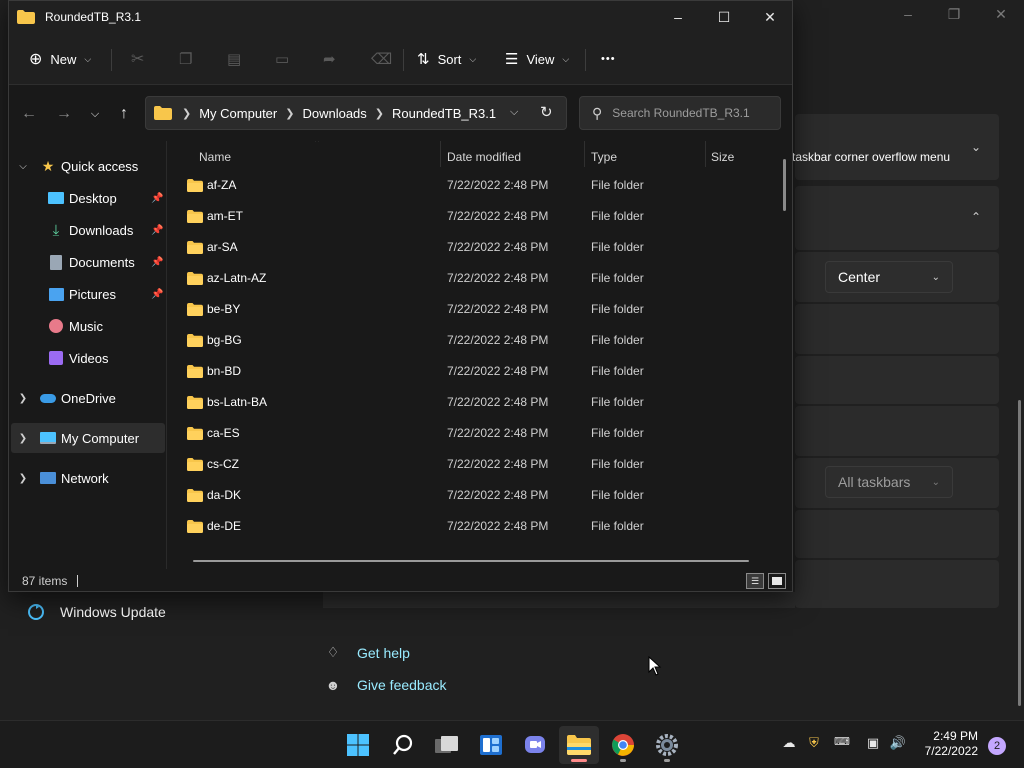 Image resolution: width=1024 pixels, height=768 pixels. I want to click on nav-videos: Videos, so click(88, 358).